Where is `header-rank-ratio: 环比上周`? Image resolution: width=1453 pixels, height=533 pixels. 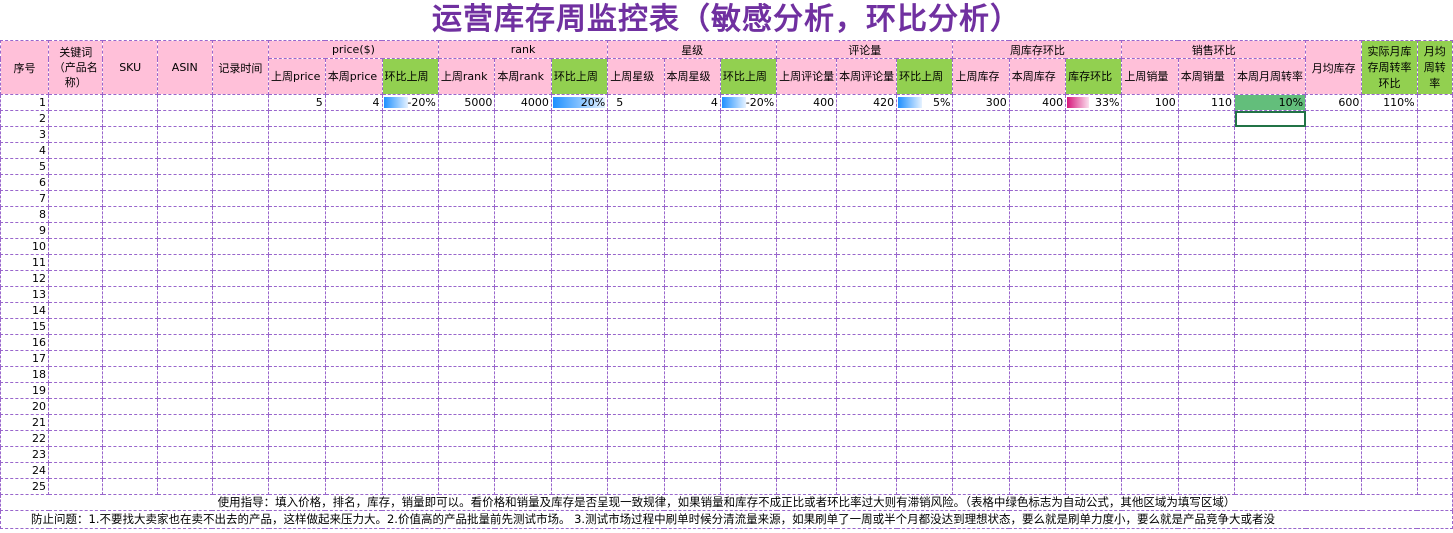 header-rank-ratio: 环比上周 is located at coordinates (579, 76).